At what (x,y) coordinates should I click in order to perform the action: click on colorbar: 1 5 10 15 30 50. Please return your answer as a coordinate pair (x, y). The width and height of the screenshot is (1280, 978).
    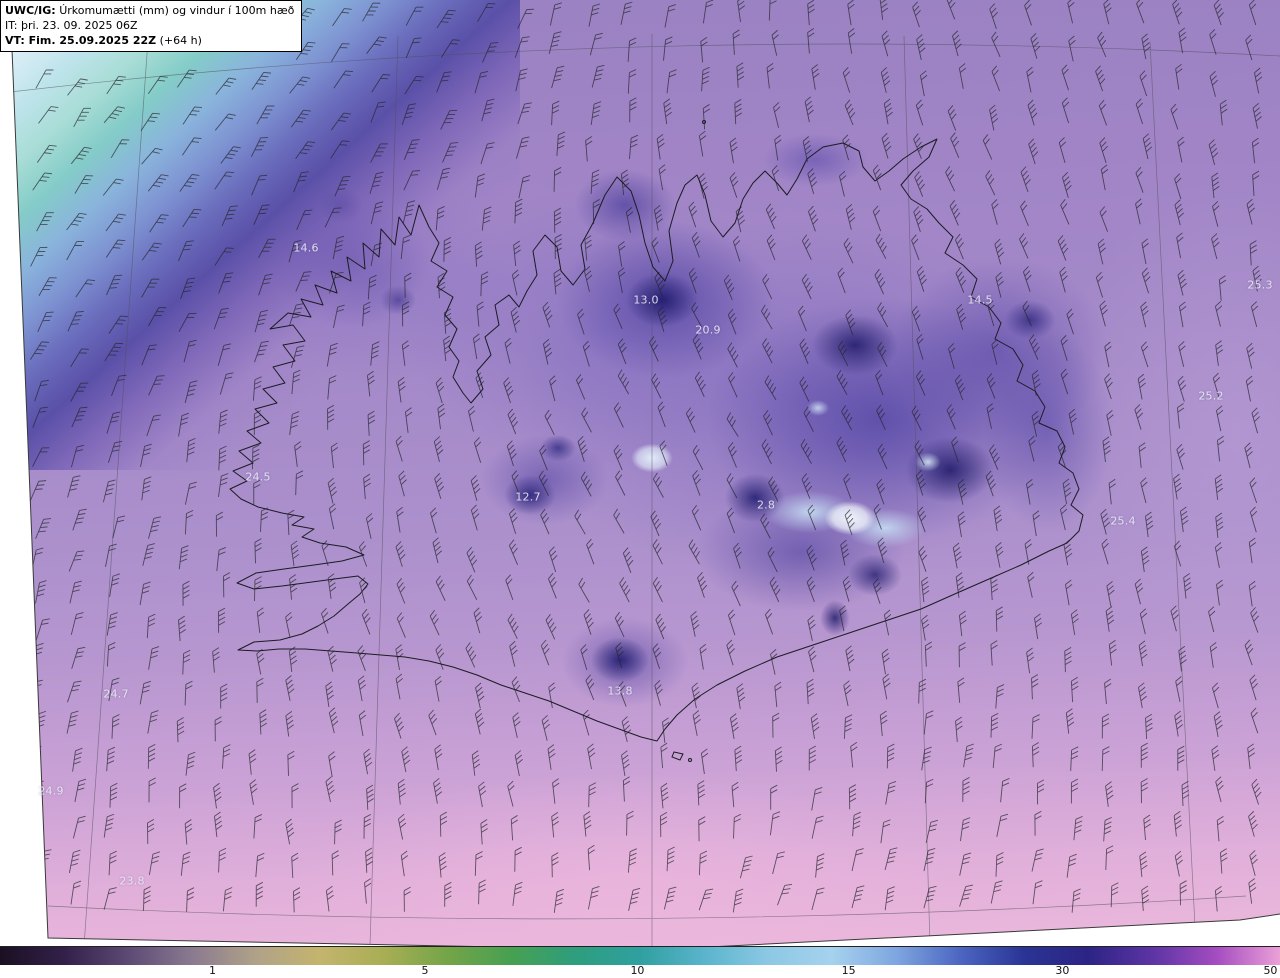
    Looking at the image, I should click on (640, 962).